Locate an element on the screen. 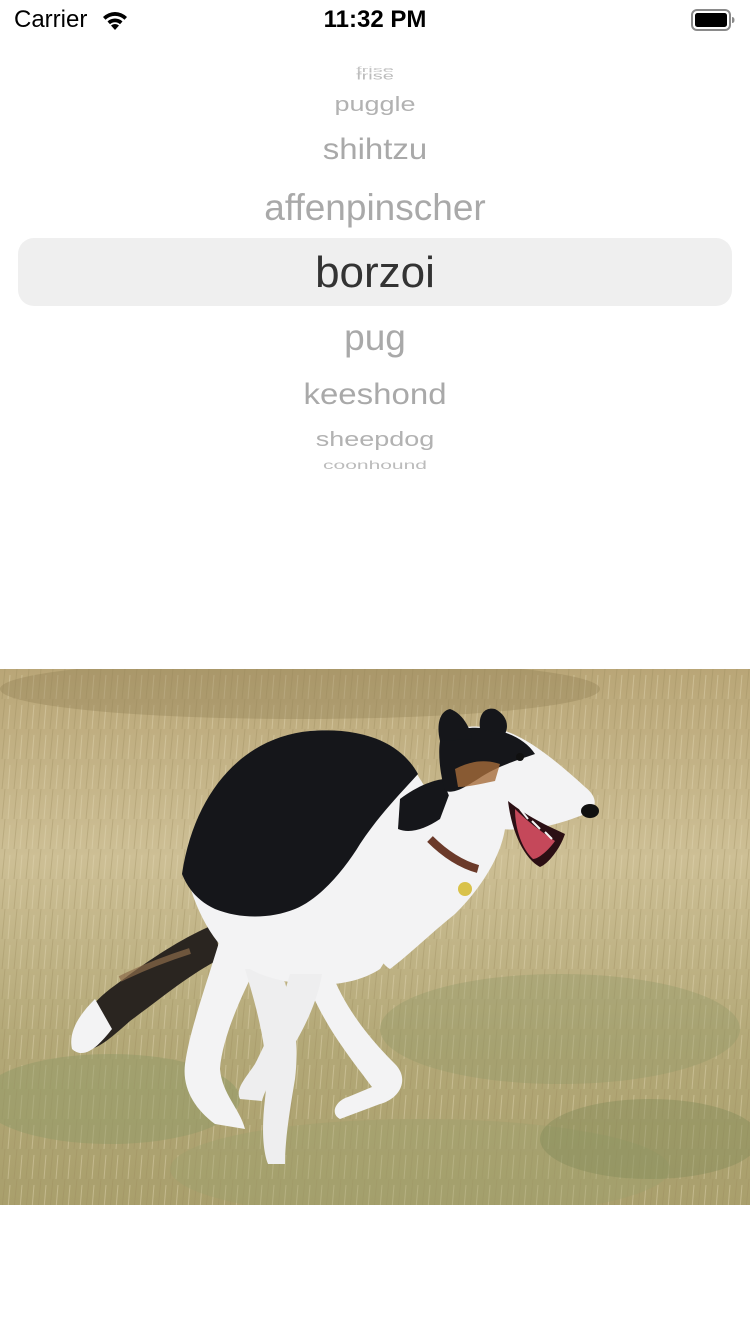  picker-row-selected: borzoi is located at coordinates (375, 273).